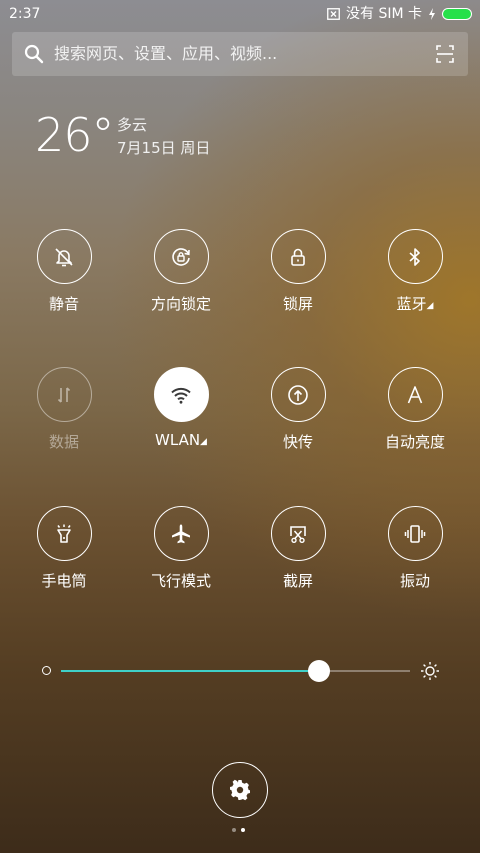  I want to click on status-right: 没有 SIM 卡, so click(399, 14).